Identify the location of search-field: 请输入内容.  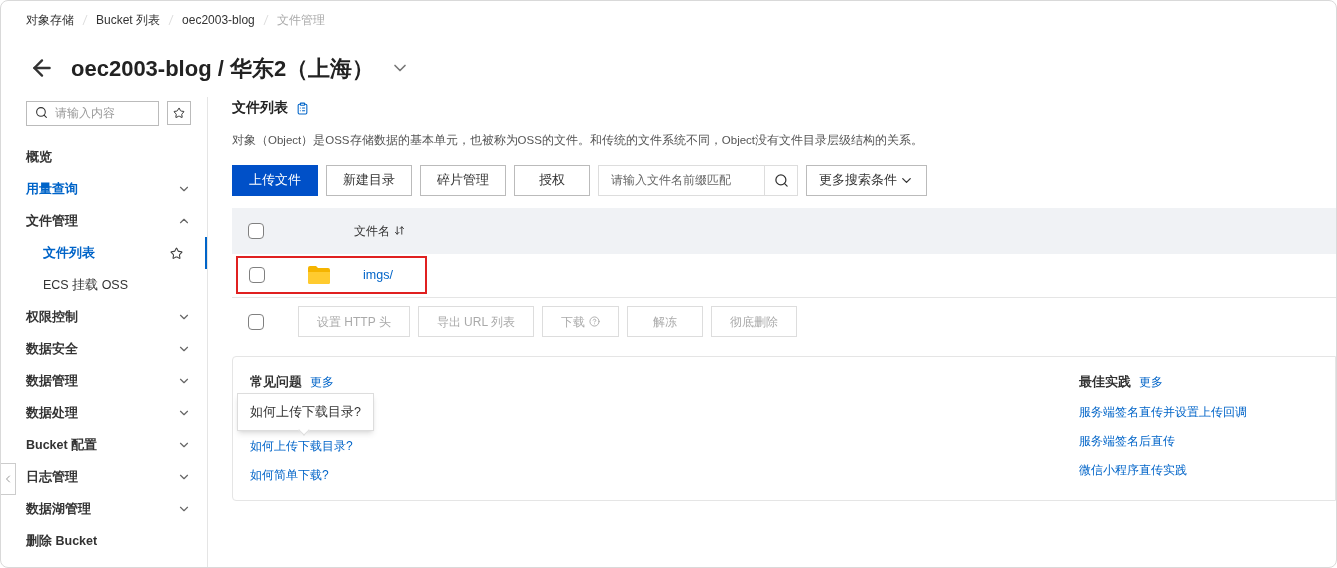
(92, 113).